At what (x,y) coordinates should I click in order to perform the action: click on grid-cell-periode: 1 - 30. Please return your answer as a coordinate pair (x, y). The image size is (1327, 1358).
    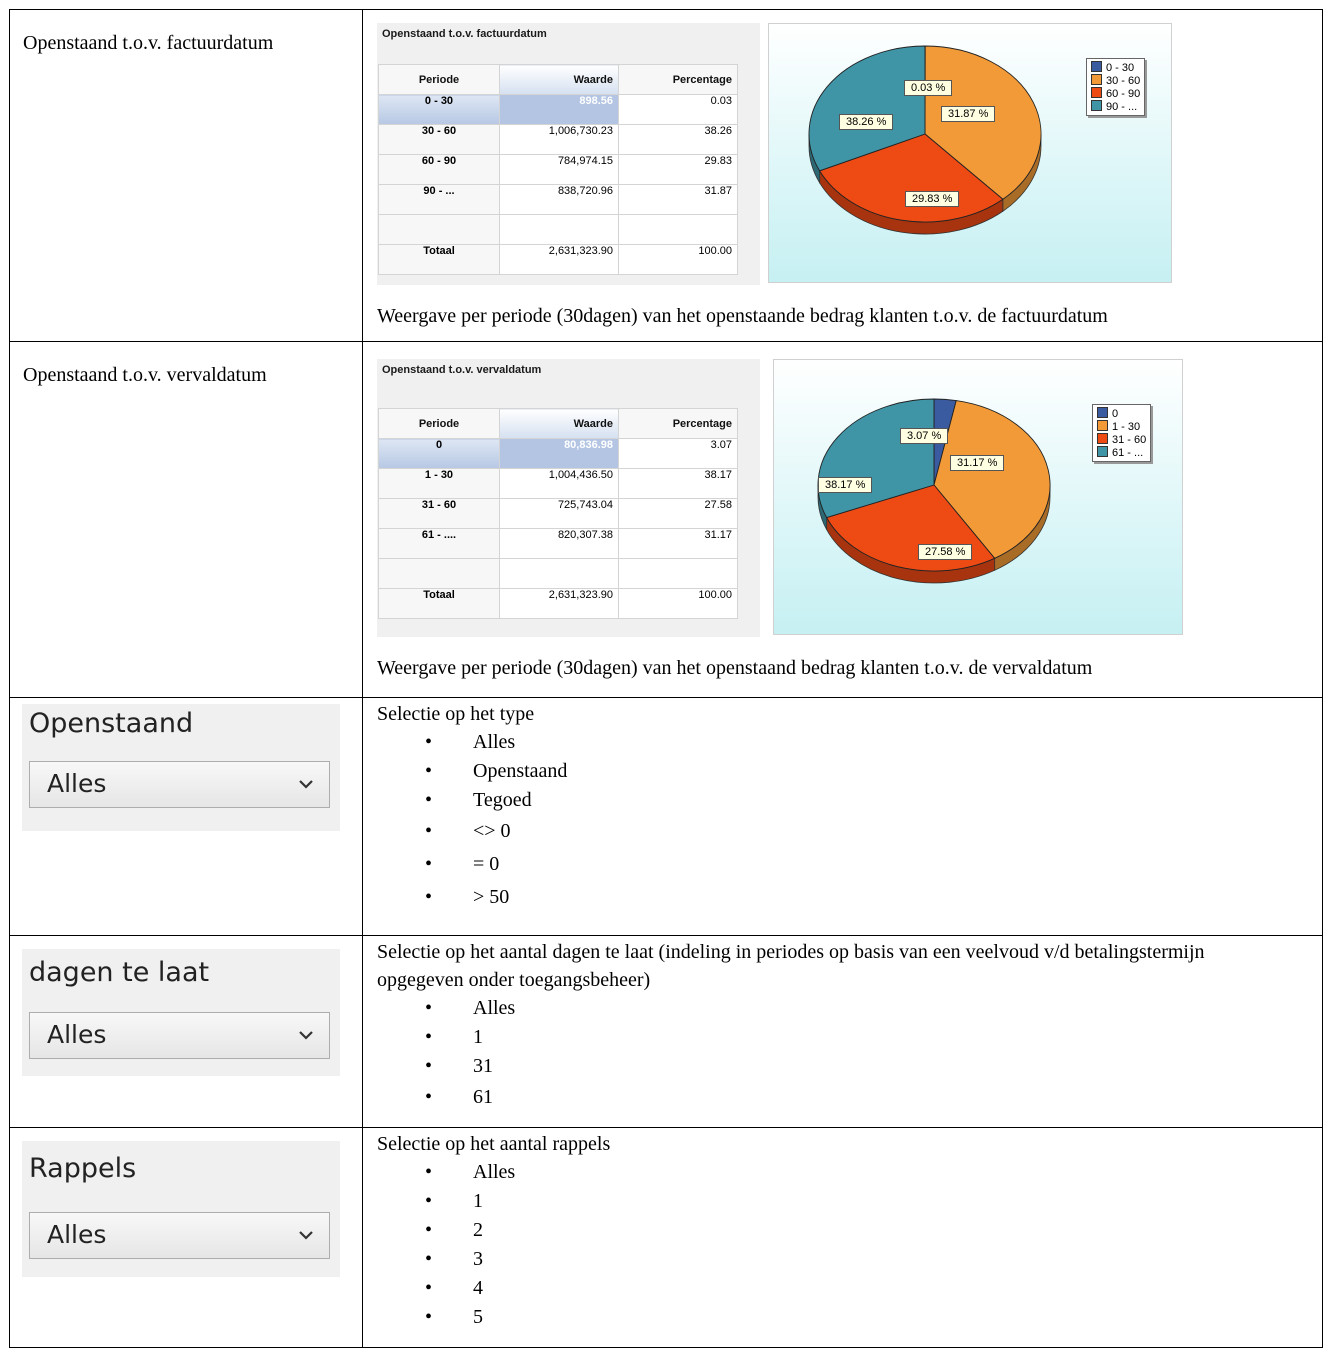
    Looking at the image, I should click on (439, 483).